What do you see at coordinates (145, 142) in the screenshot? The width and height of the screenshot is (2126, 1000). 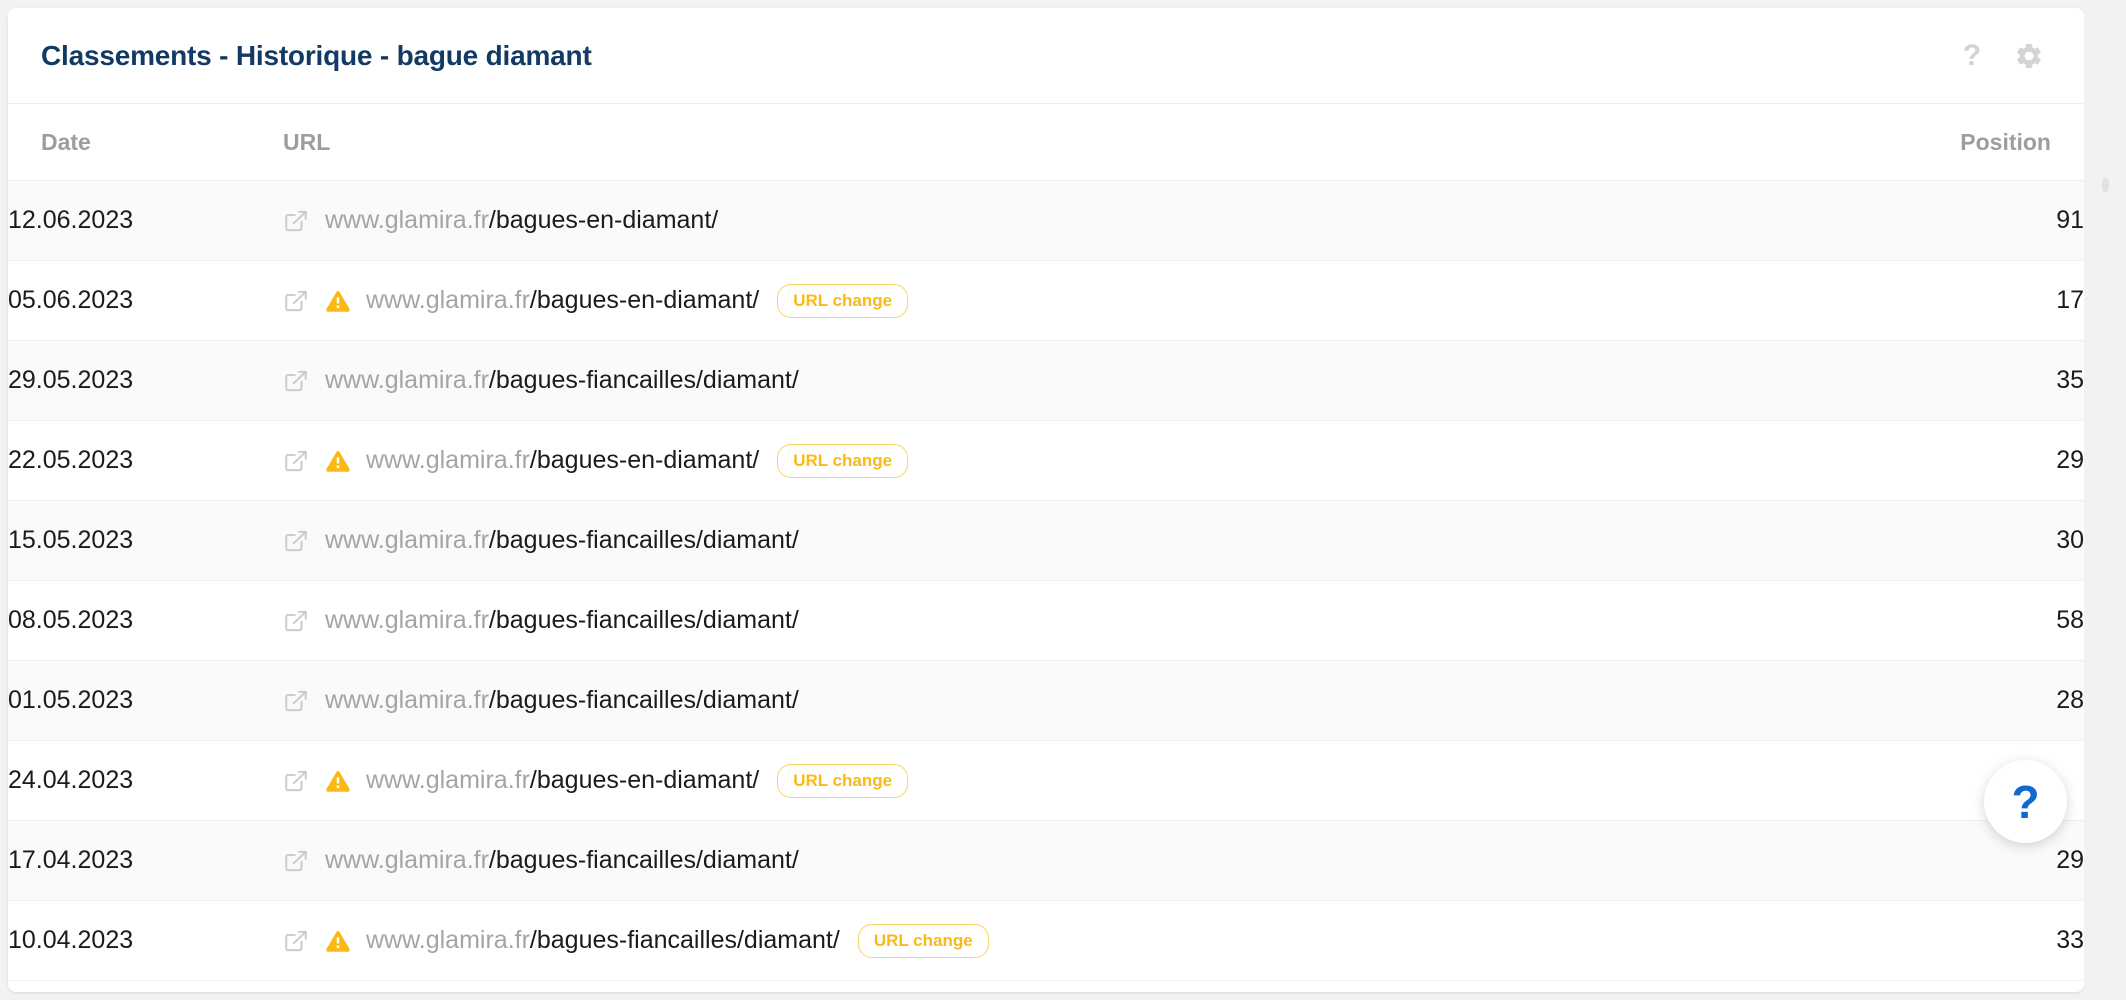 I see `column-header-date: Date` at bounding box center [145, 142].